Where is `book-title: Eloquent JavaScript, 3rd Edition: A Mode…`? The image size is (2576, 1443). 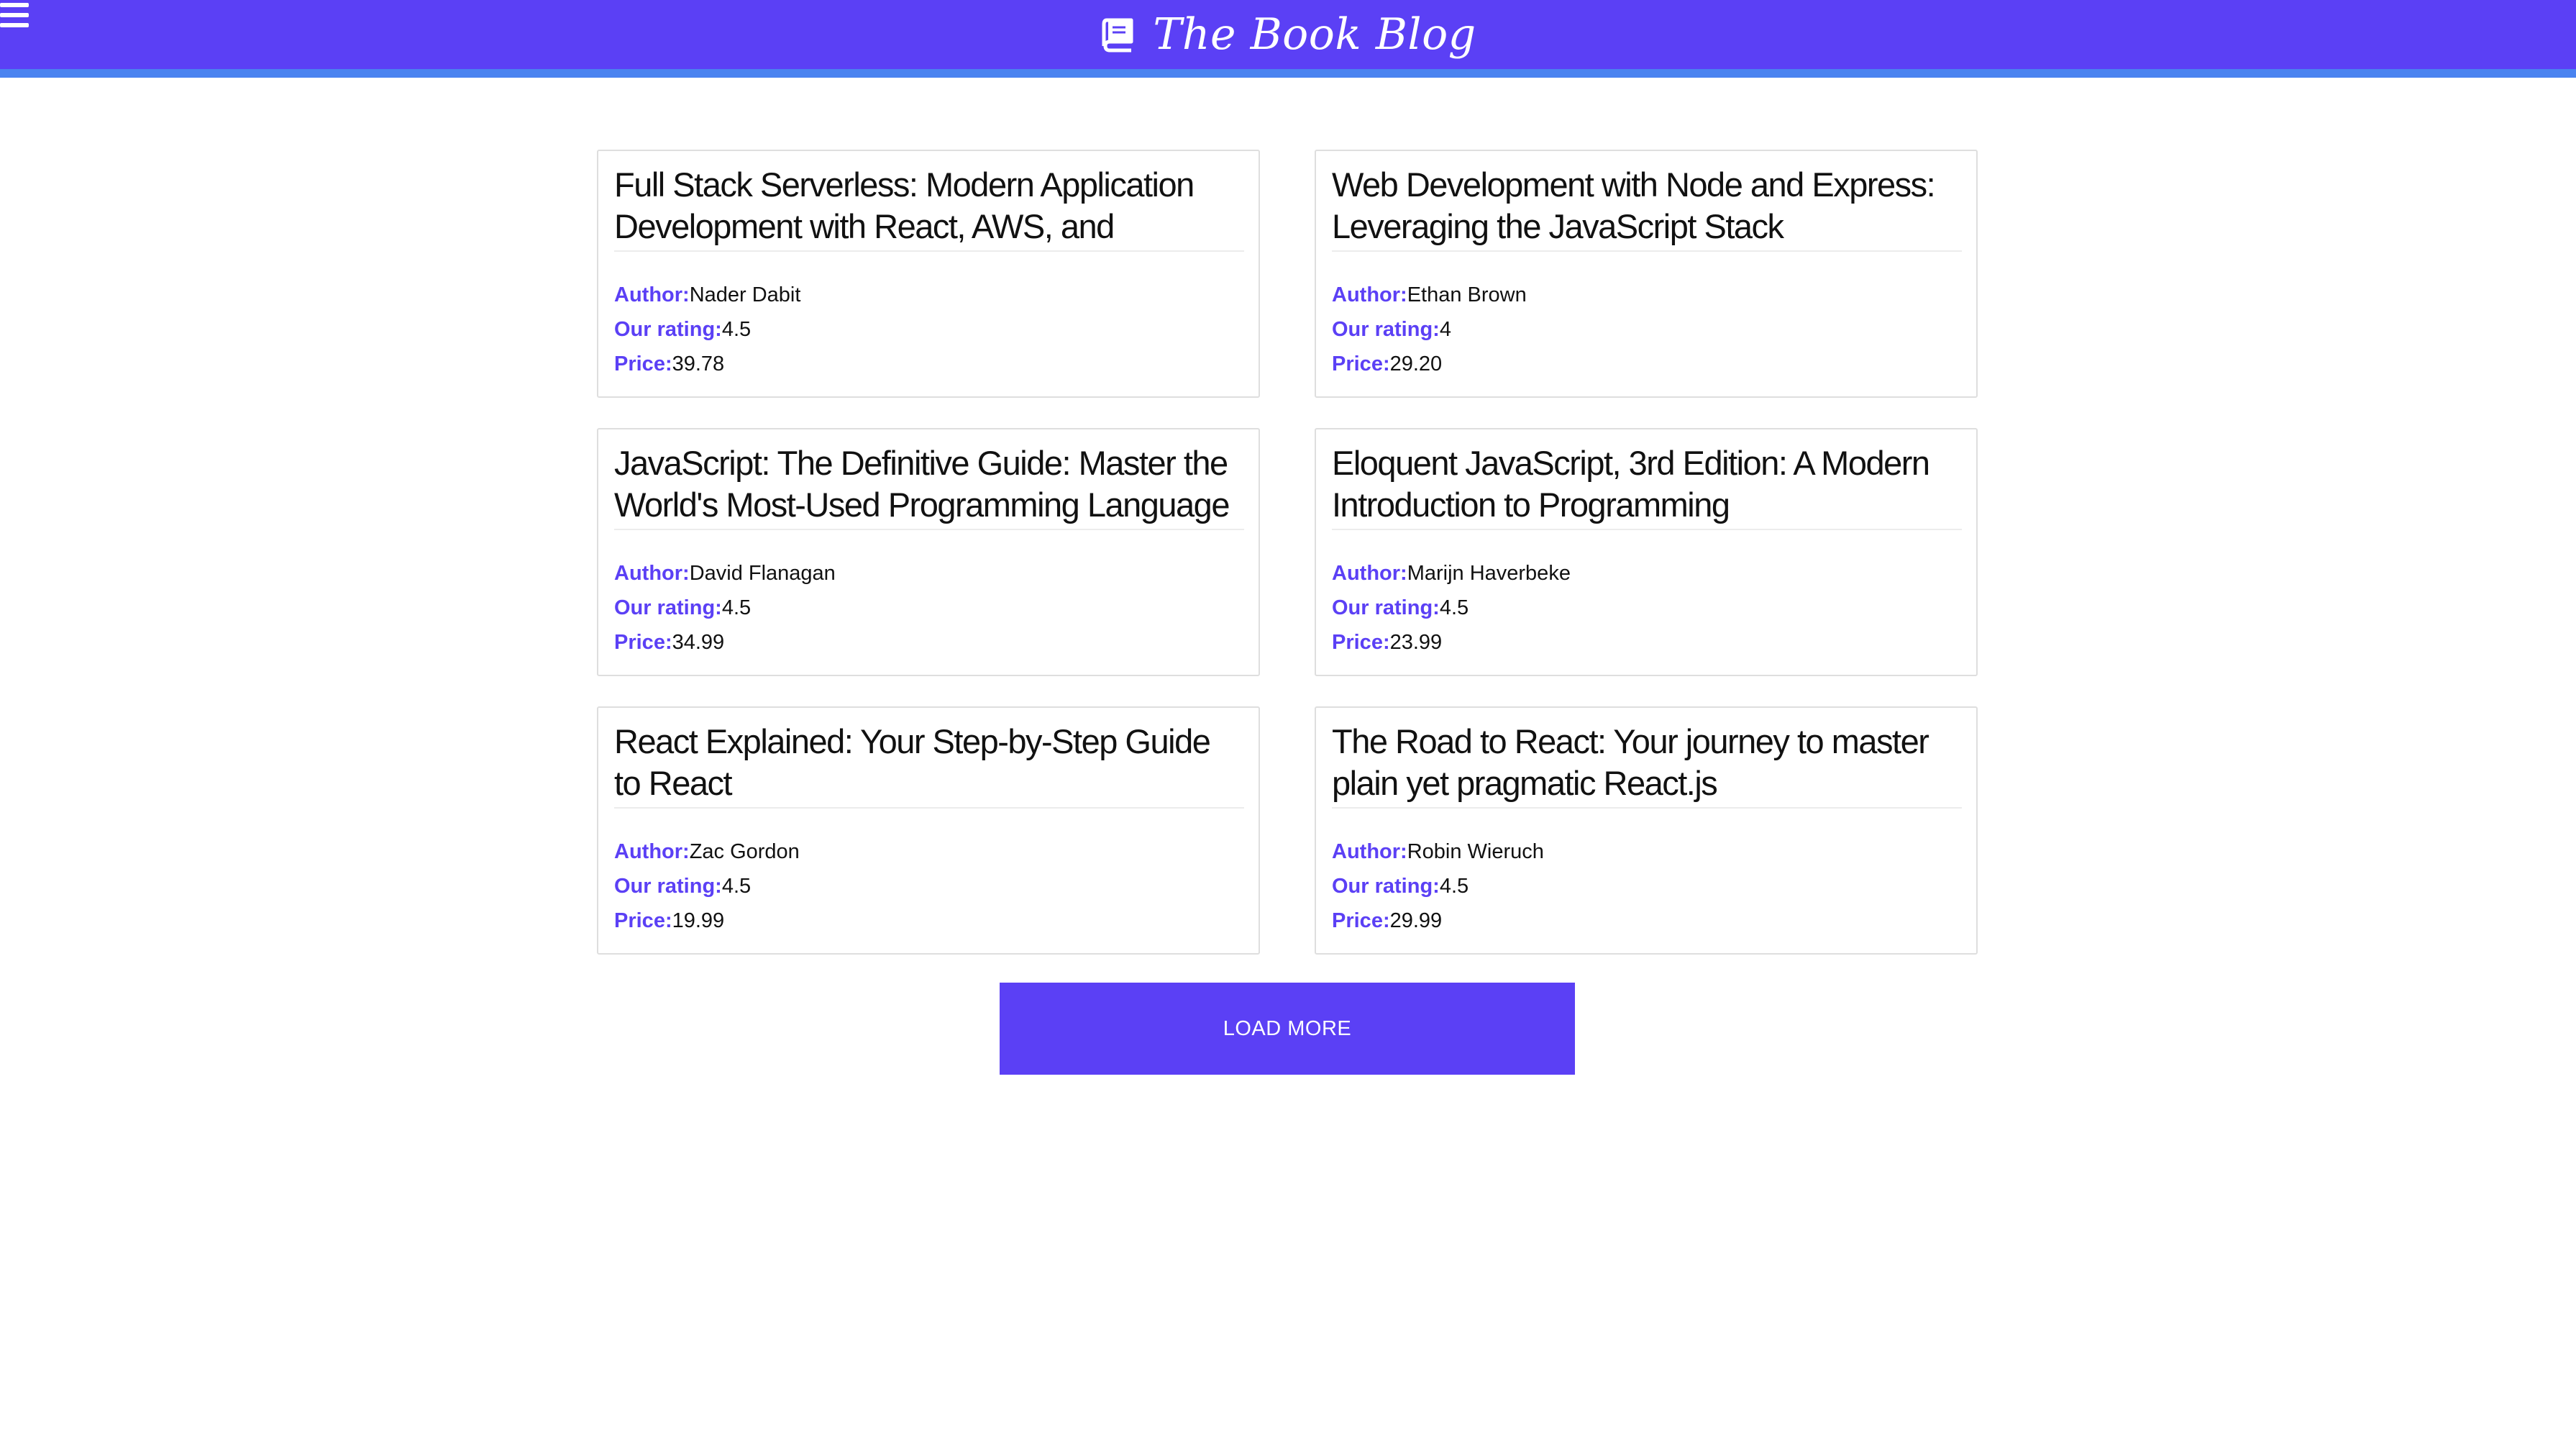
book-title: Eloquent JavaScript, 3rd Edition: A Mode… is located at coordinates (1647, 486).